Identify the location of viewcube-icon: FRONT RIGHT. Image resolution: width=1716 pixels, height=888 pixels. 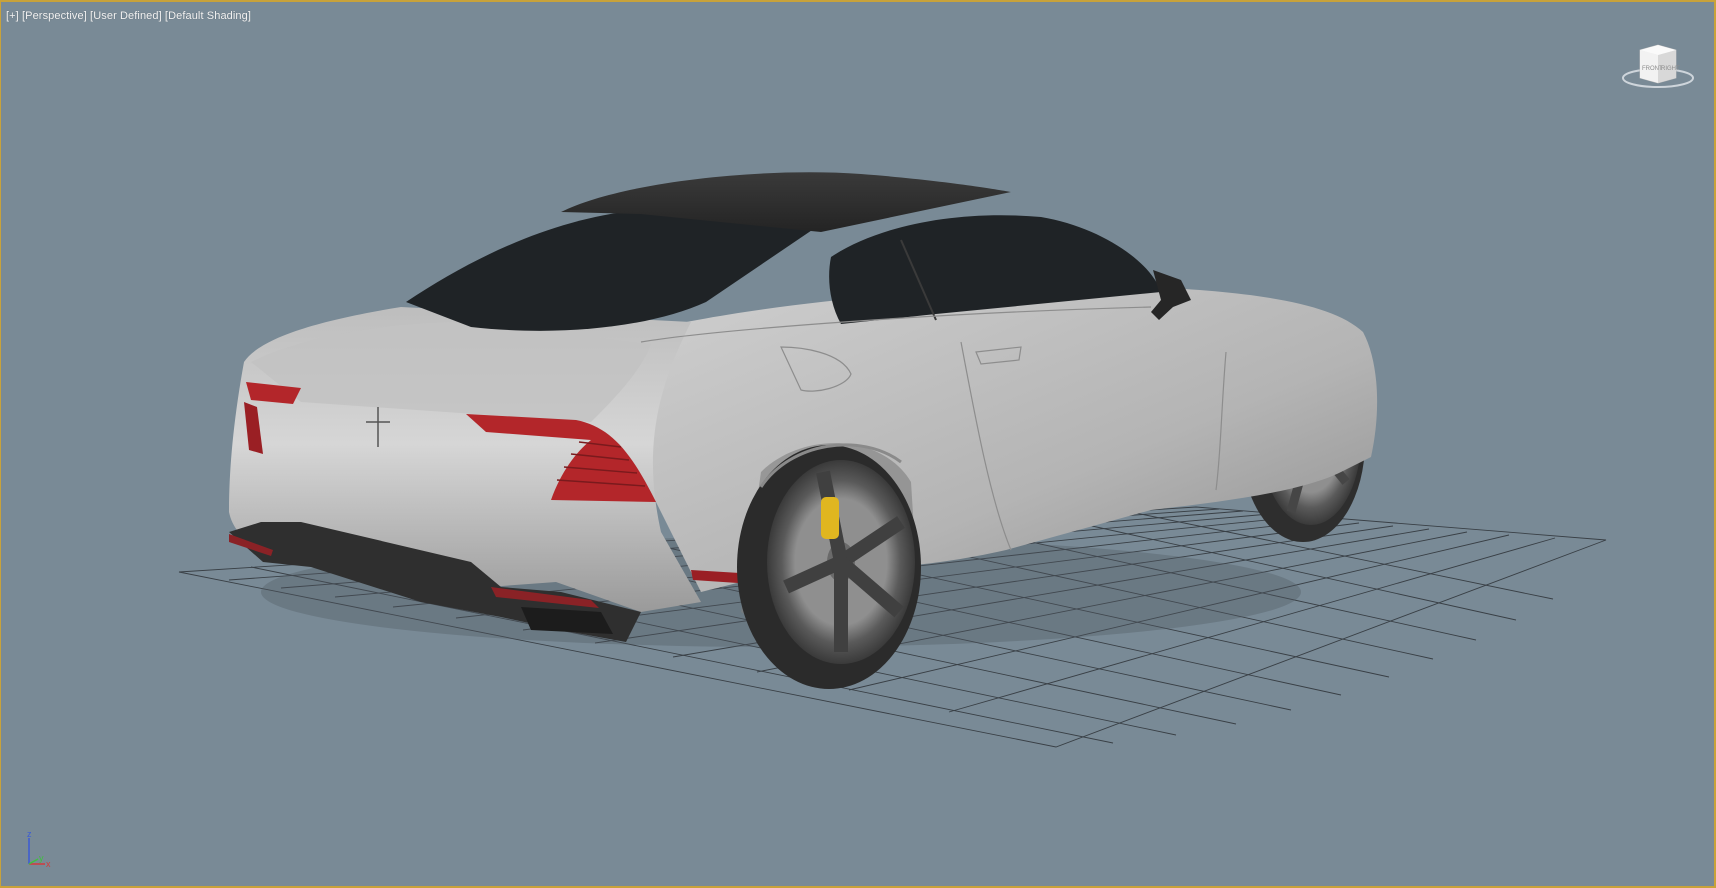
(1658, 66).